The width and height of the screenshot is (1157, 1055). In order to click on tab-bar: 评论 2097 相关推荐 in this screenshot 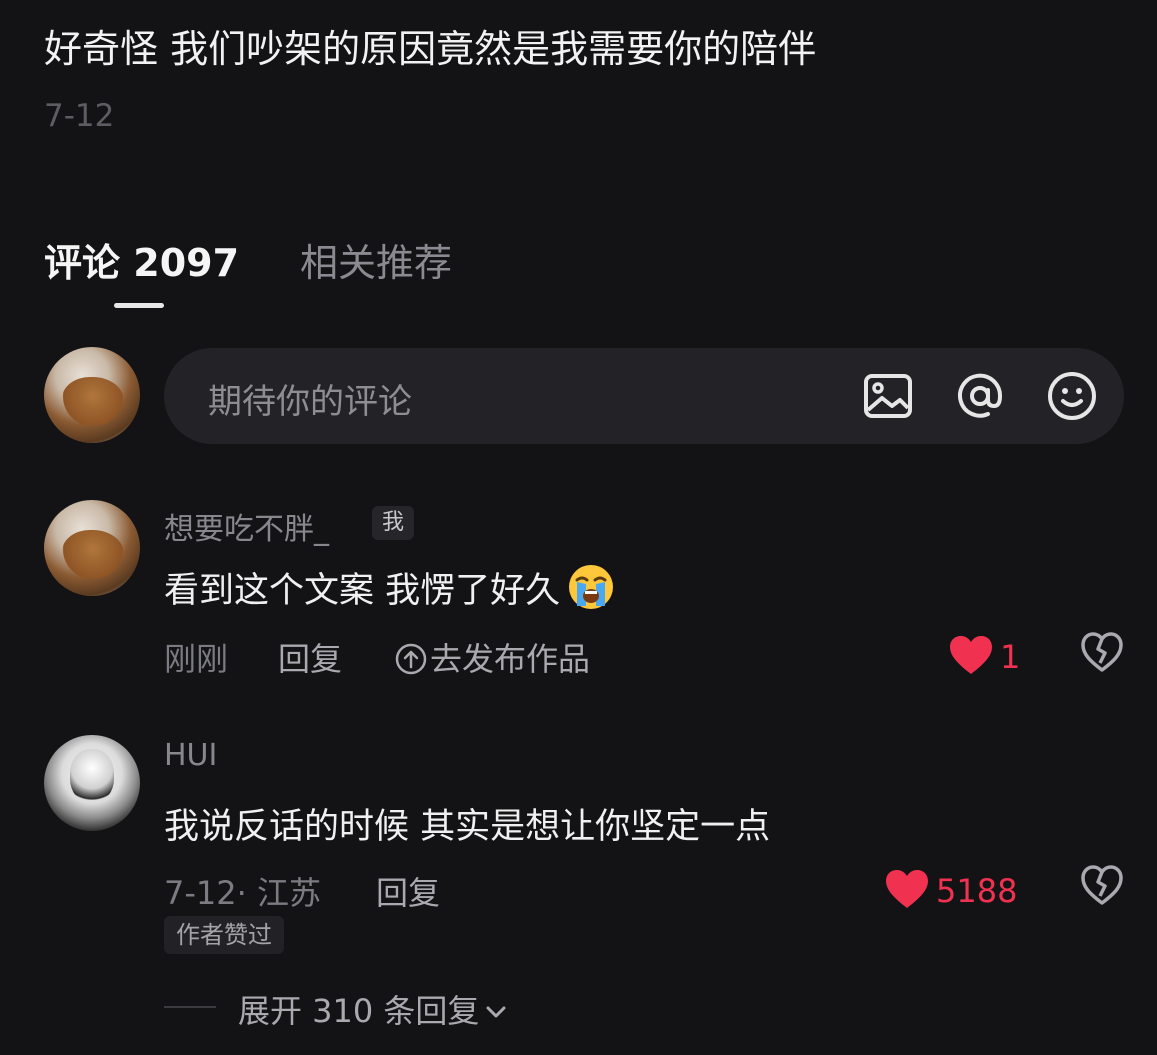, I will do `click(344, 272)`.